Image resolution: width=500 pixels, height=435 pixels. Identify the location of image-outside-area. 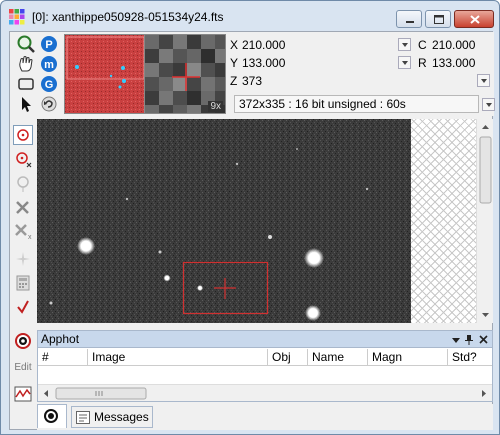
(443, 221).